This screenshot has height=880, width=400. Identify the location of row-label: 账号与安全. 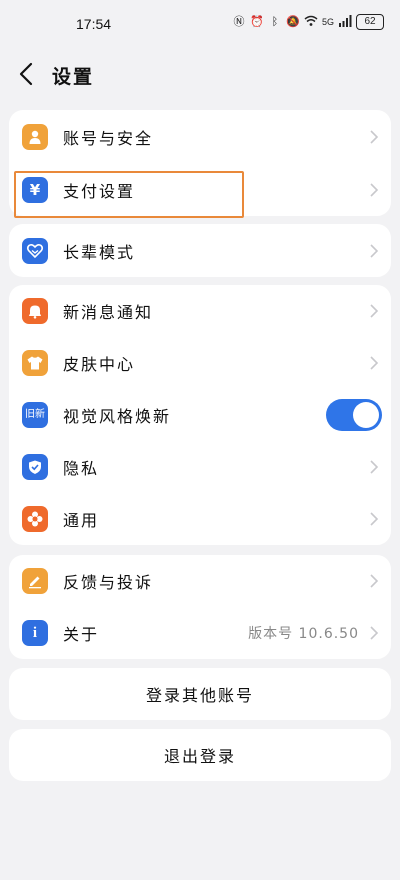
(108, 138).